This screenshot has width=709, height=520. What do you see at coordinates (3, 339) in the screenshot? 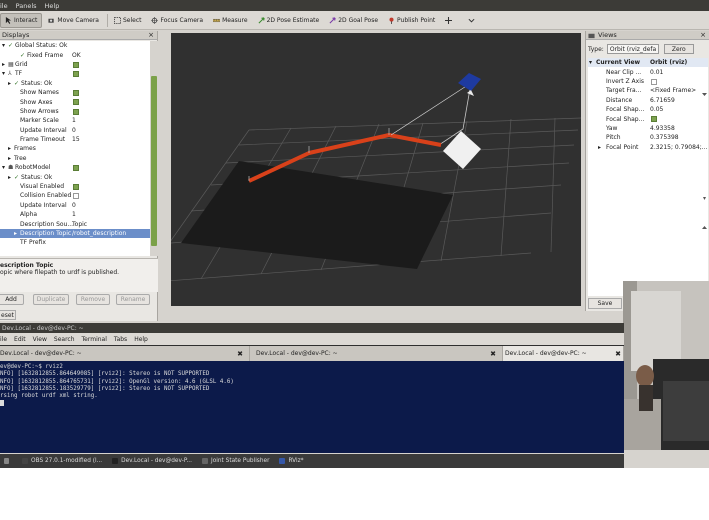
I see `terminal-menu-file: ile` at bounding box center [3, 339].